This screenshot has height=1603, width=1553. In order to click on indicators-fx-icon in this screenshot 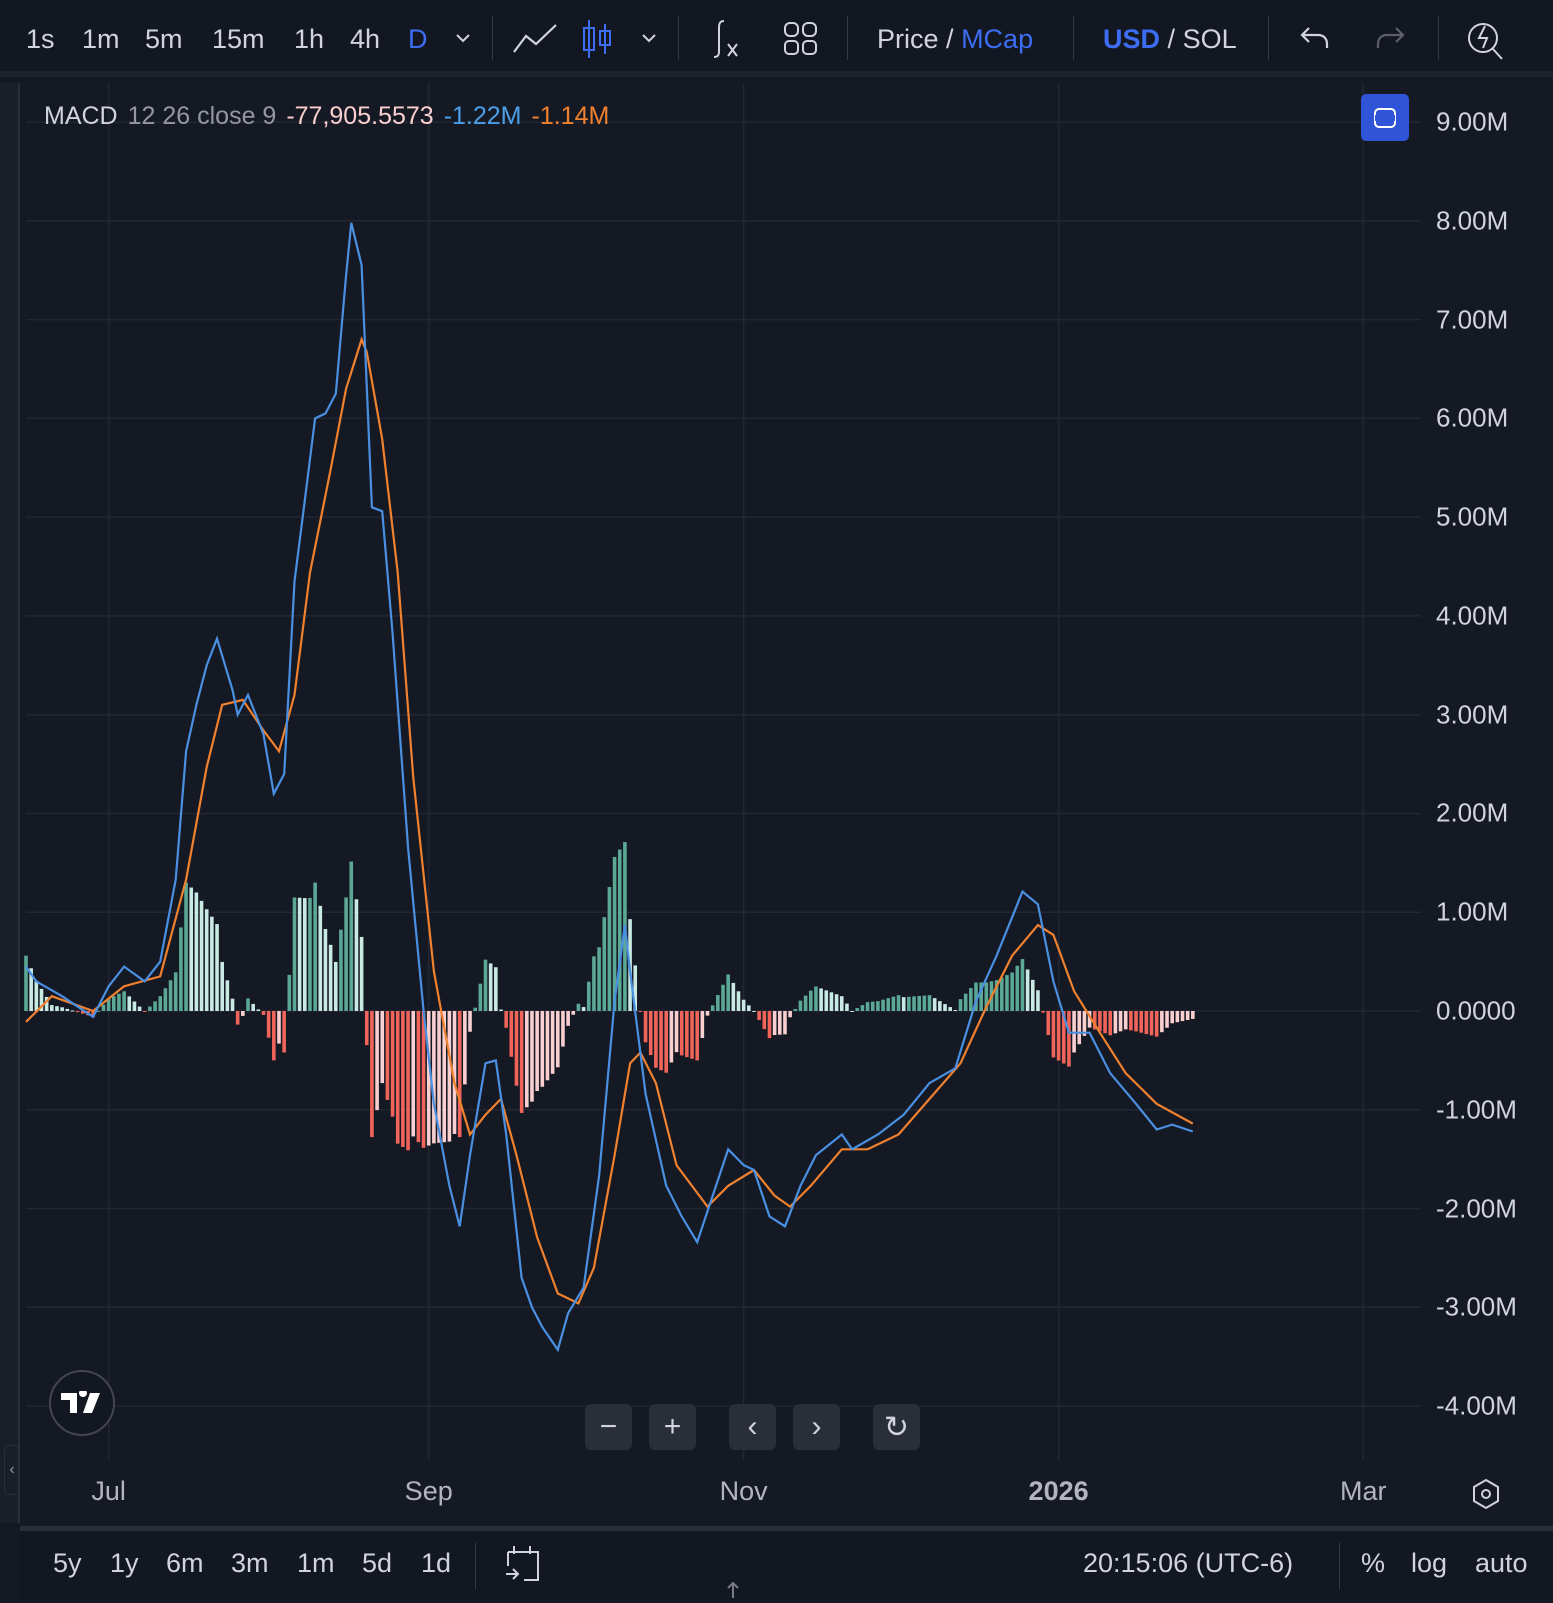, I will do `click(725, 39)`.